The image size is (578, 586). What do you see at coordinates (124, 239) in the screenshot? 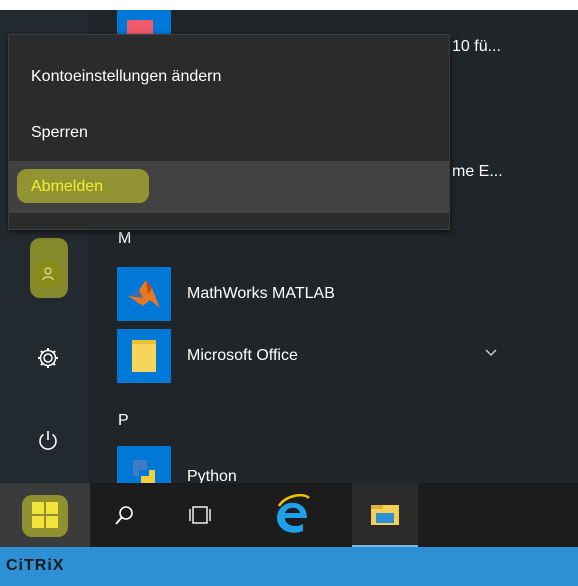
I see `section-letter-m: M` at bounding box center [124, 239].